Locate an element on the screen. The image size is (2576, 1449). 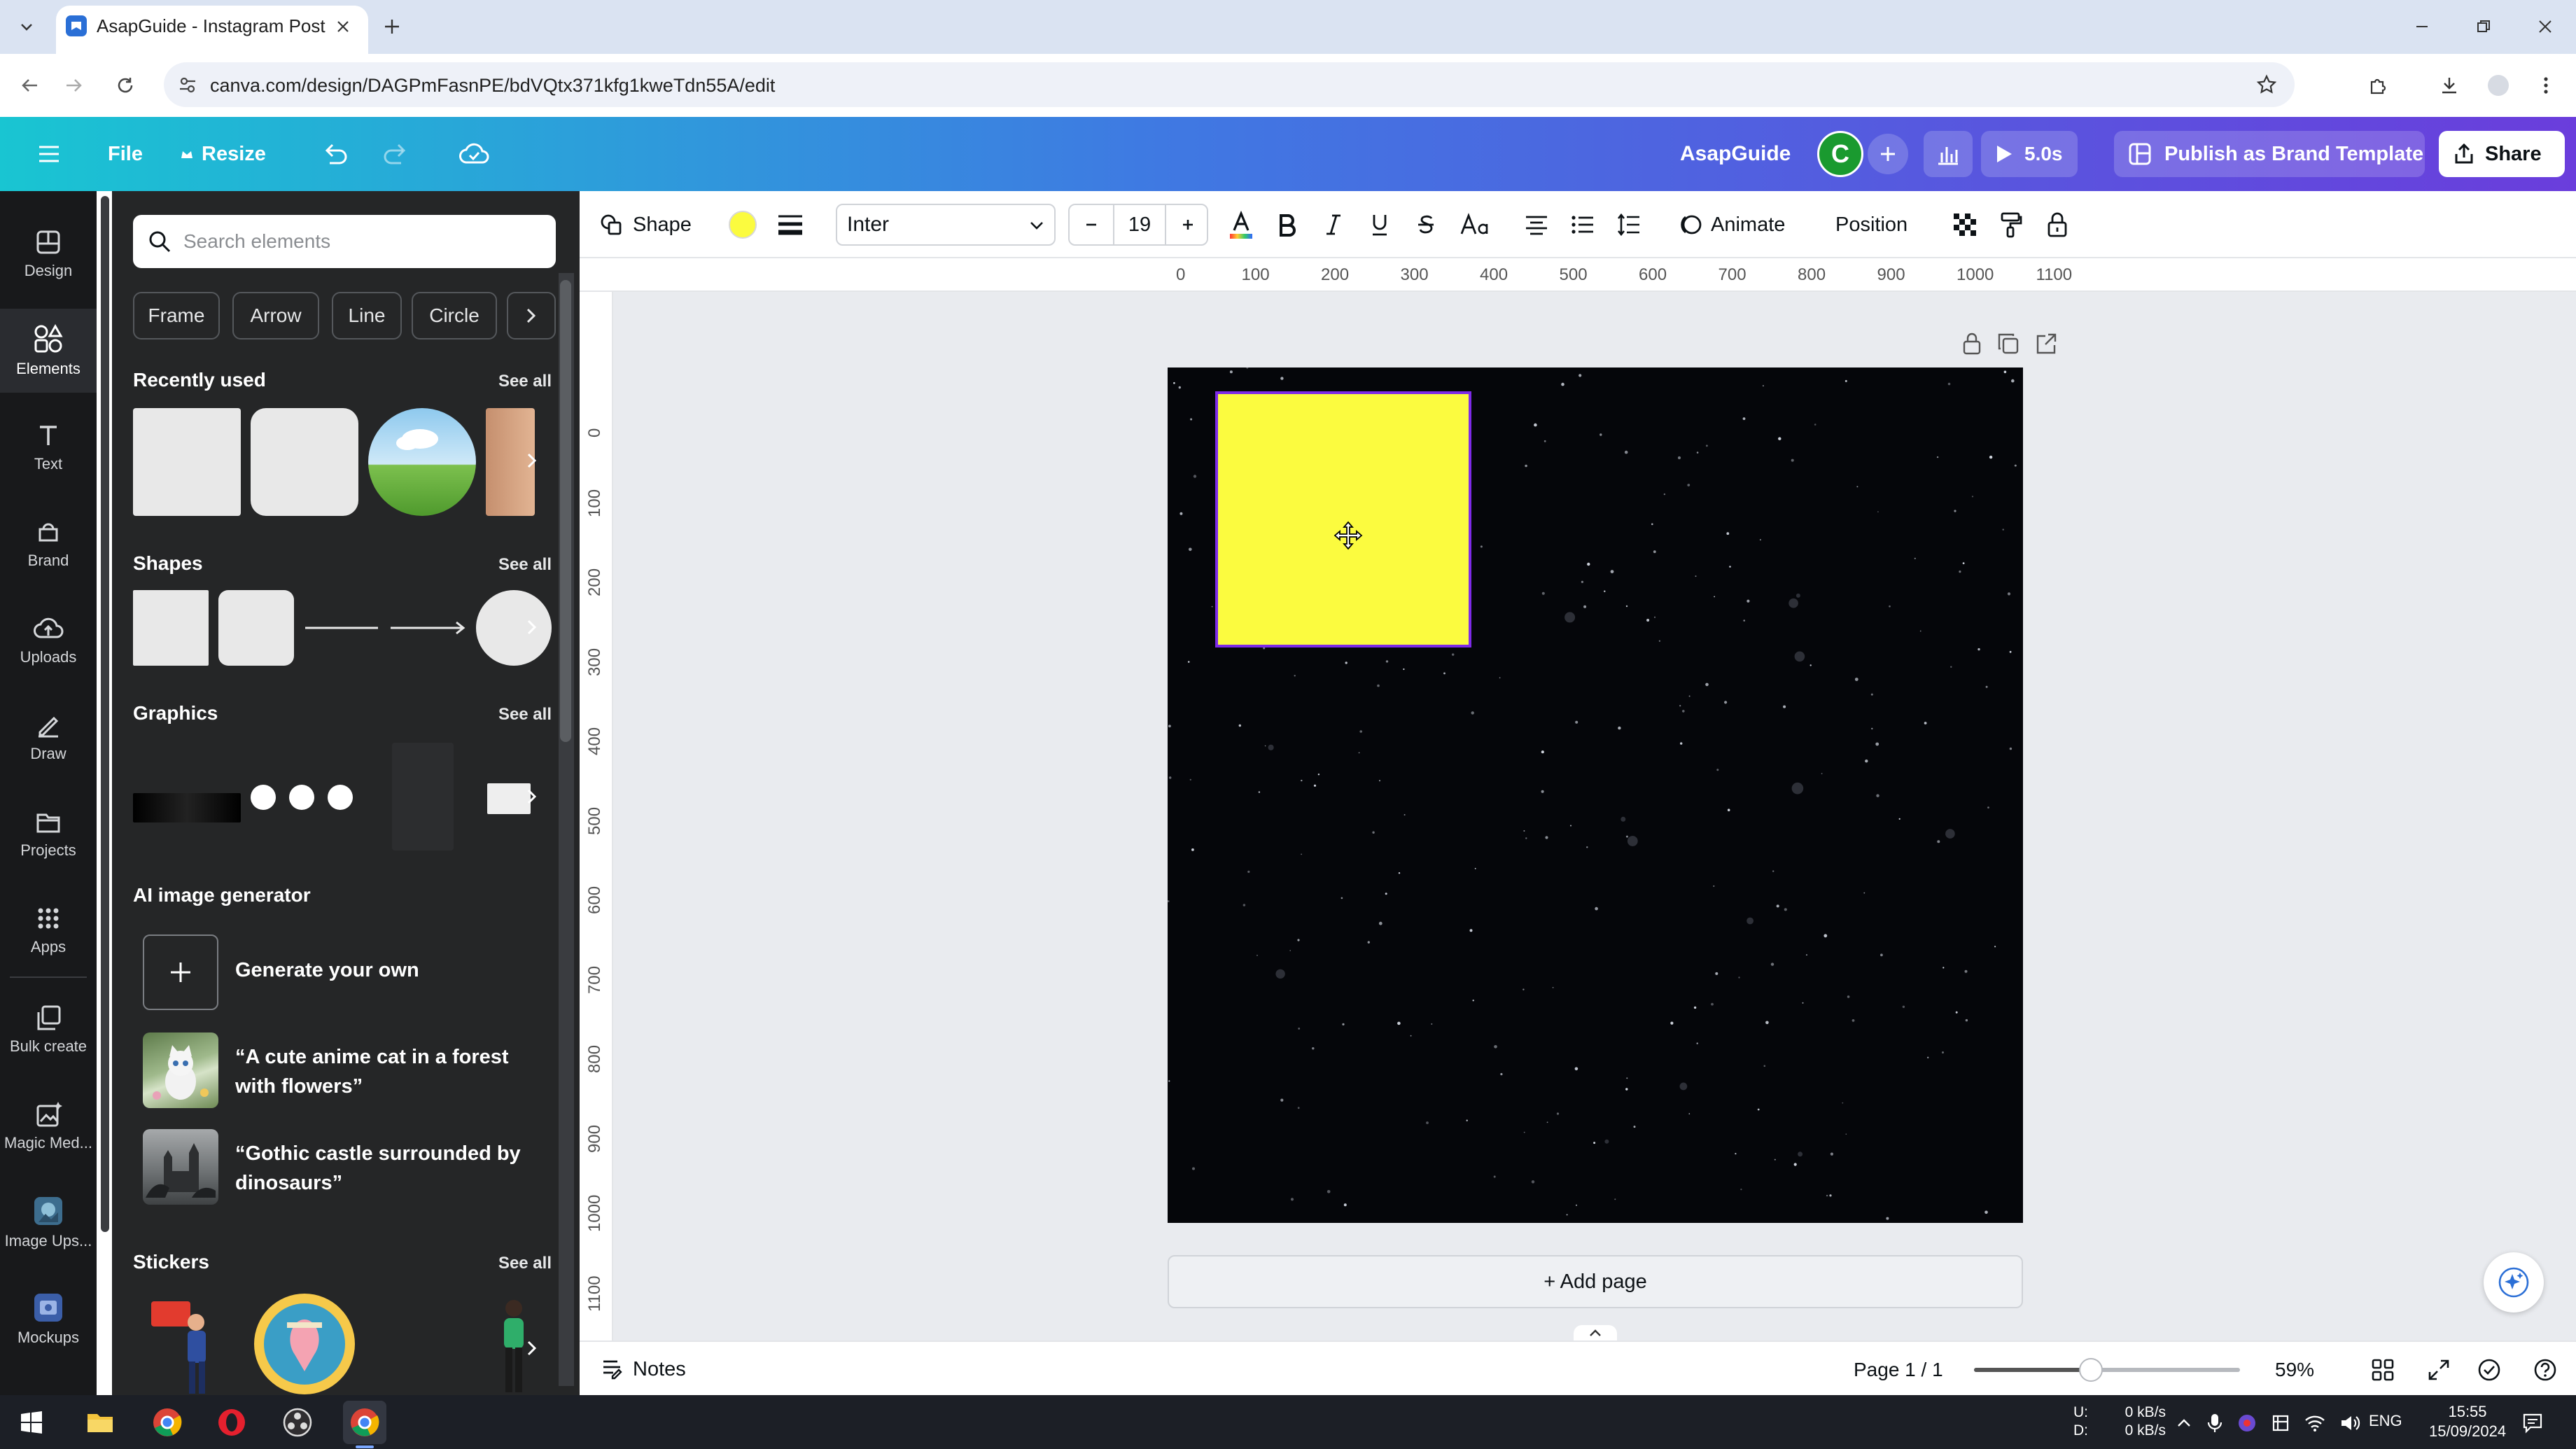
magic-assistant-sparkle-icon is located at coordinates (2514, 1282).